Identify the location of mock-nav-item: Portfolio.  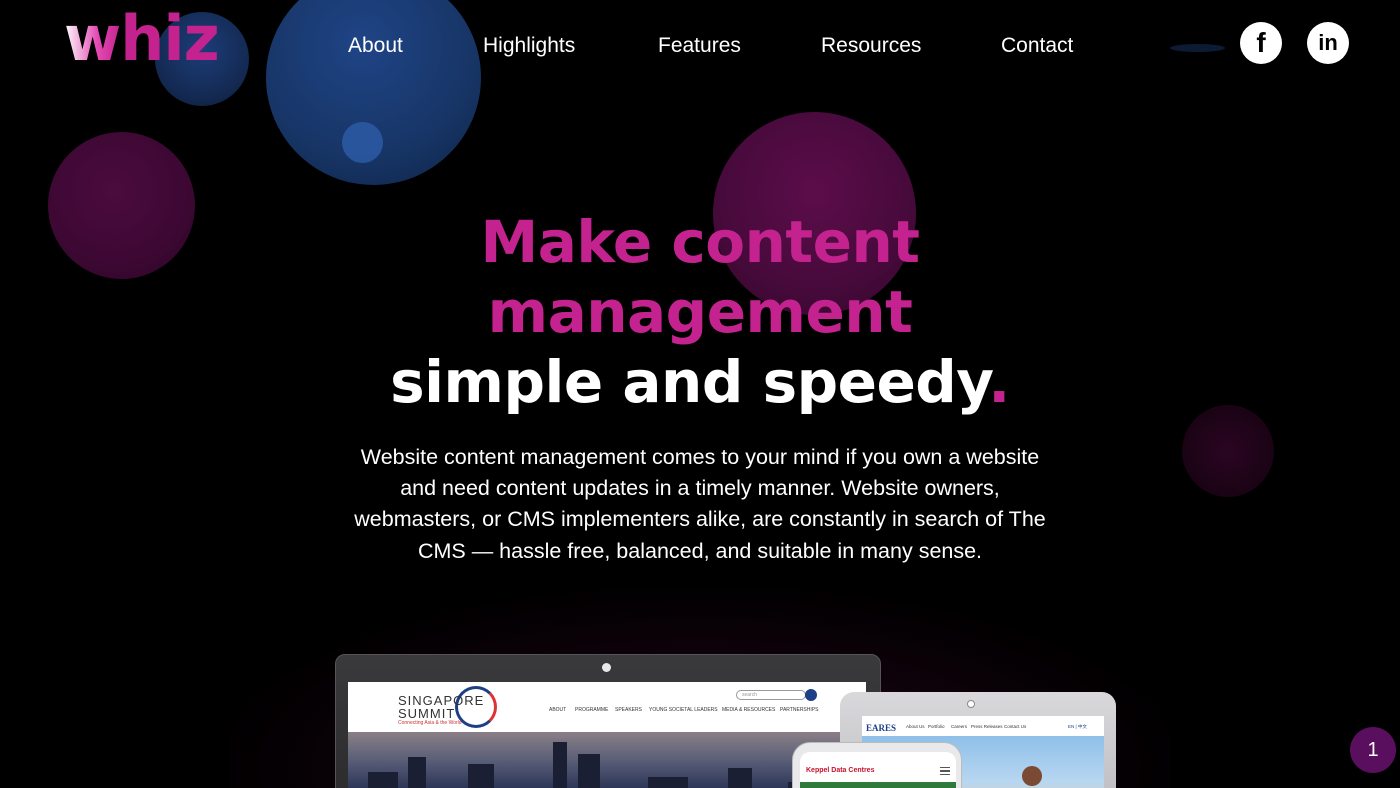
(936, 726).